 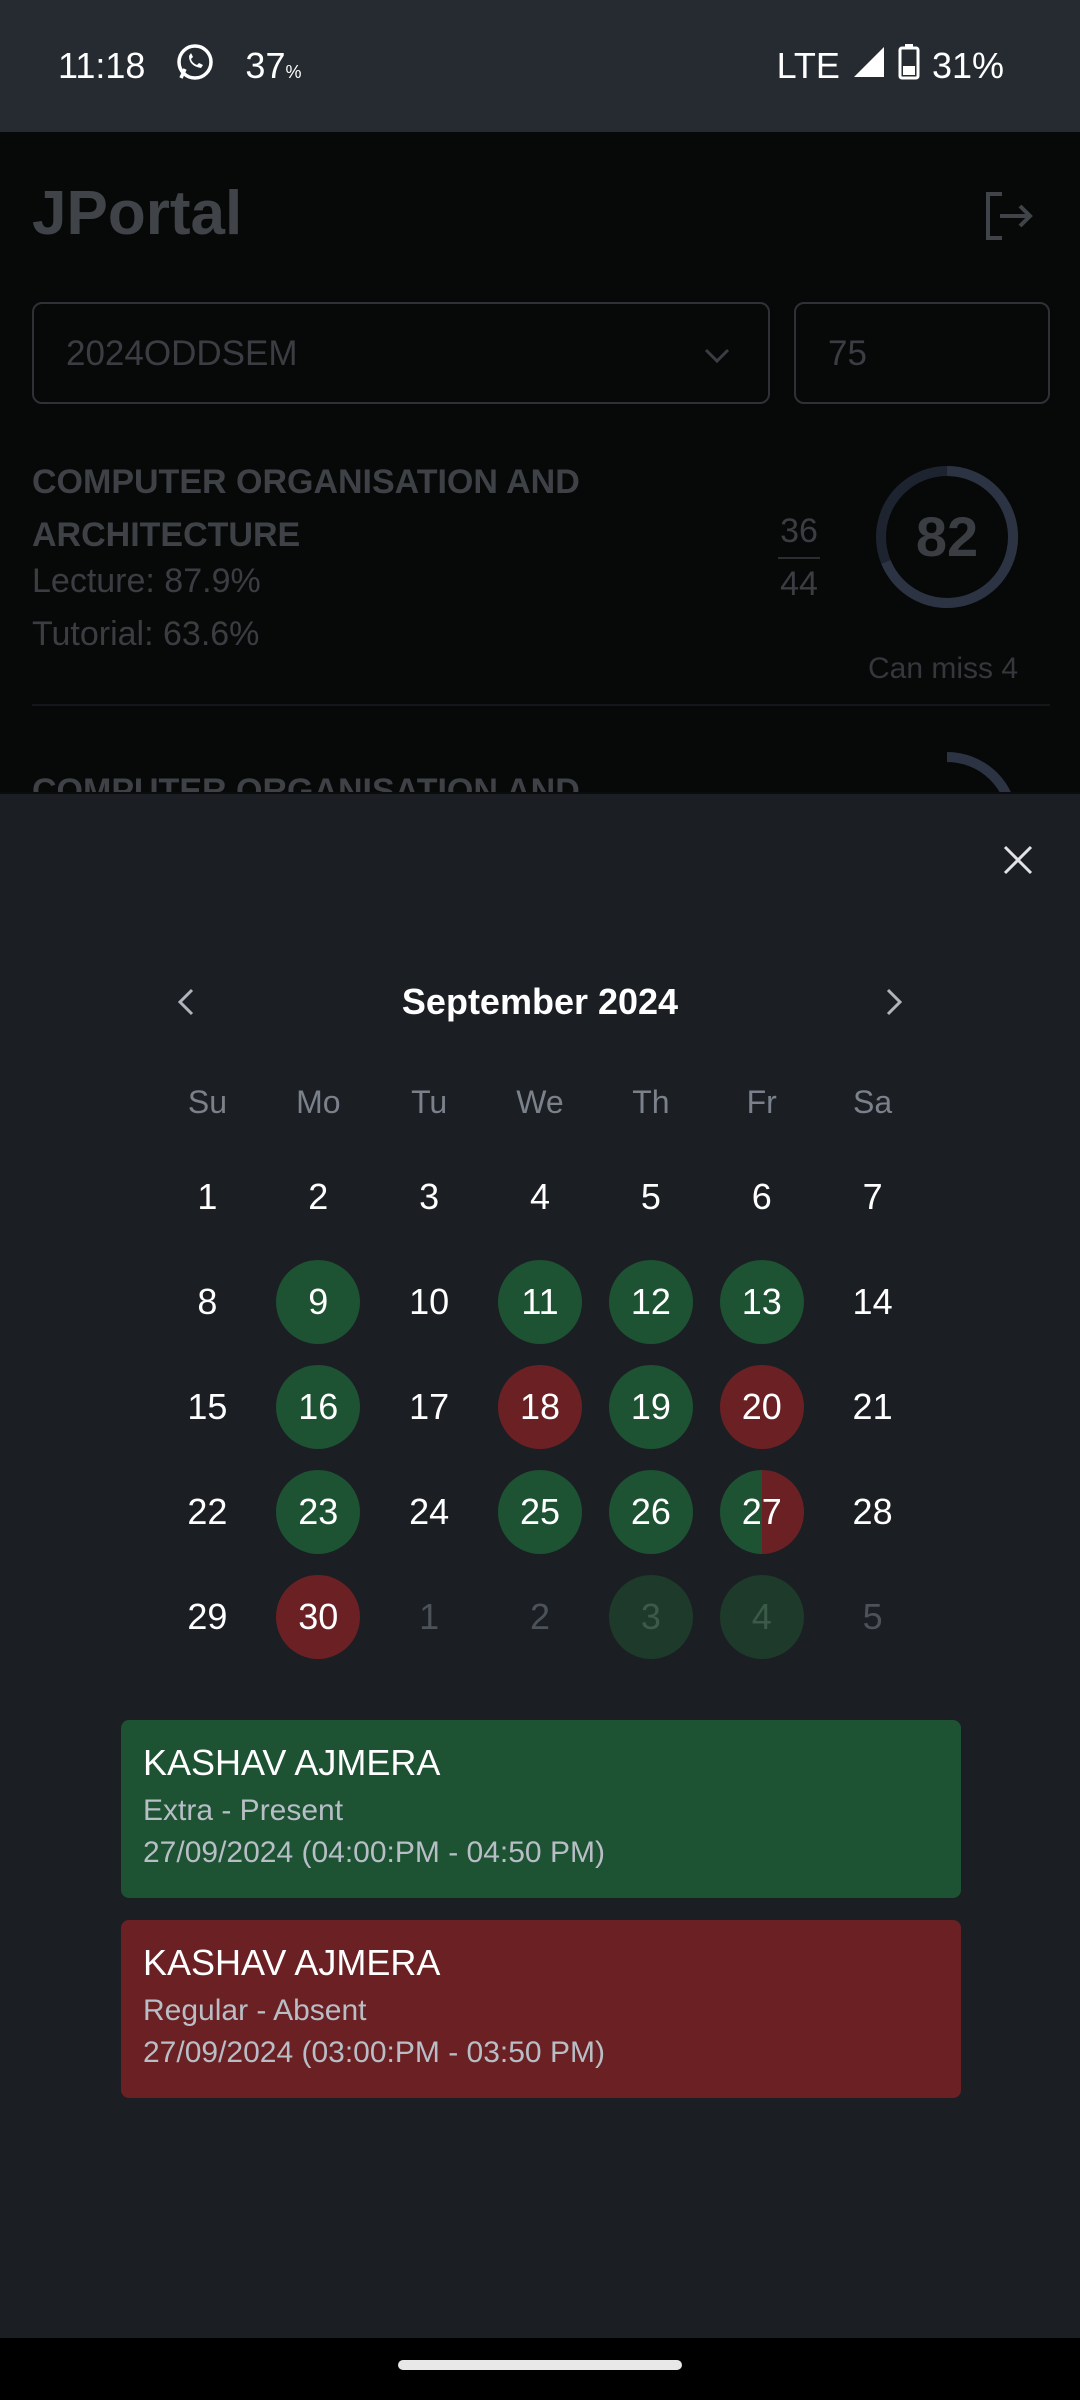 I want to click on attended-count: 36, so click(x=799, y=531).